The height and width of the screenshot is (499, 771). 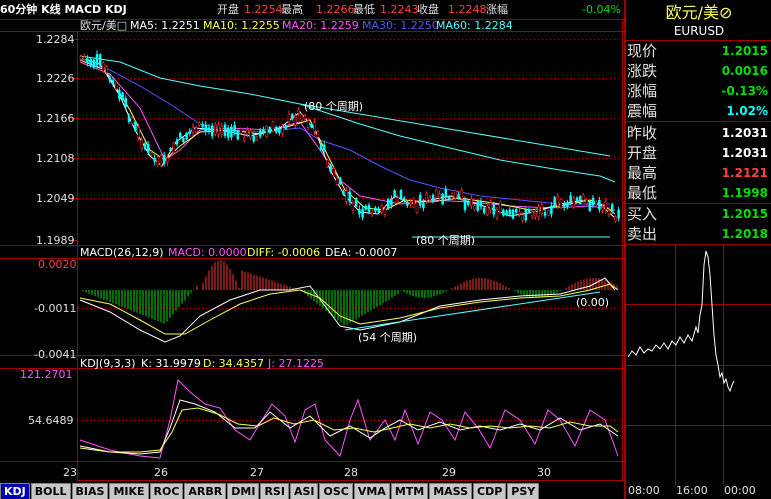 What do you see at coordinates (523, 491) in the screenshot?
I see `tab-psy: PSY` at bounding box center [523, 491].